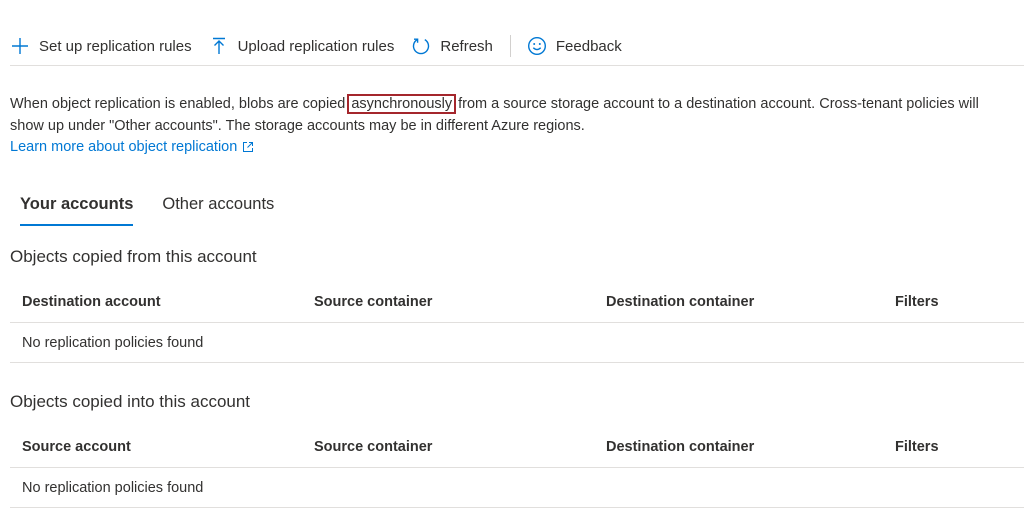  Describe the element at coordinates (115, 46) in the screenshot. I see `setup-replication-rules-label: Set up replication rules` at that location.